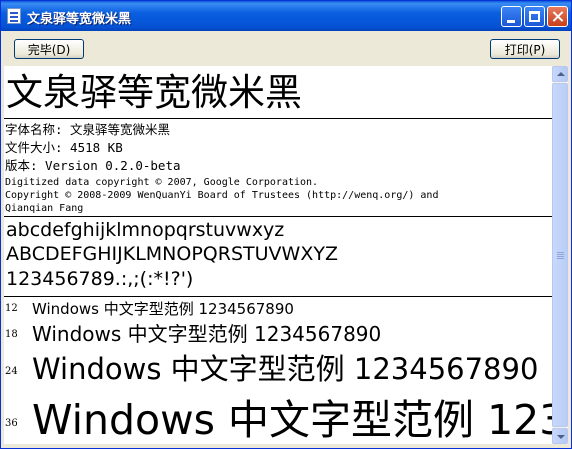 The height and width of the screenshot is (449, 572). I want to click on arrow-up-icon, so click(561, 74).